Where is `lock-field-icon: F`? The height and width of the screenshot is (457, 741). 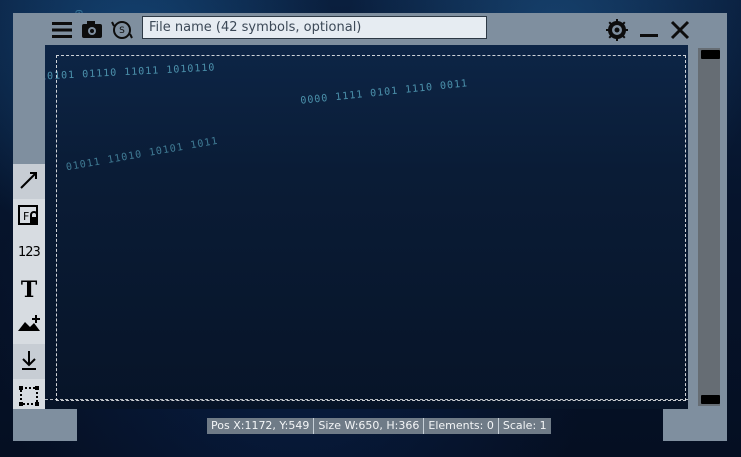
lock-field-icon: F is located at coordinates (29, 218).